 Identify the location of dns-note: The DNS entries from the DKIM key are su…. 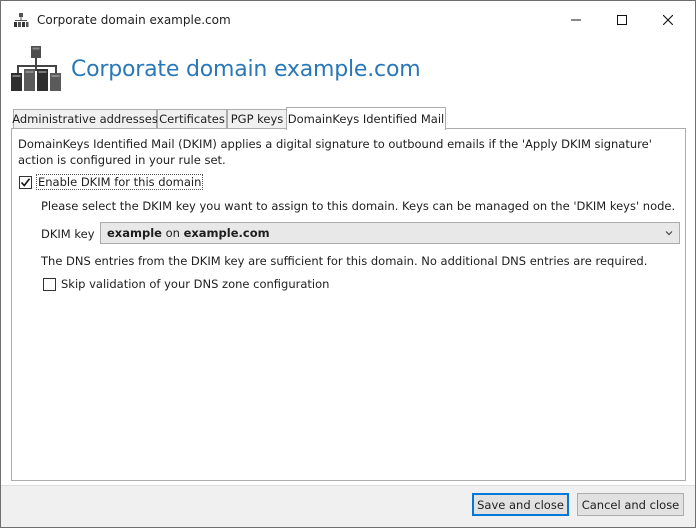
(344, 261).